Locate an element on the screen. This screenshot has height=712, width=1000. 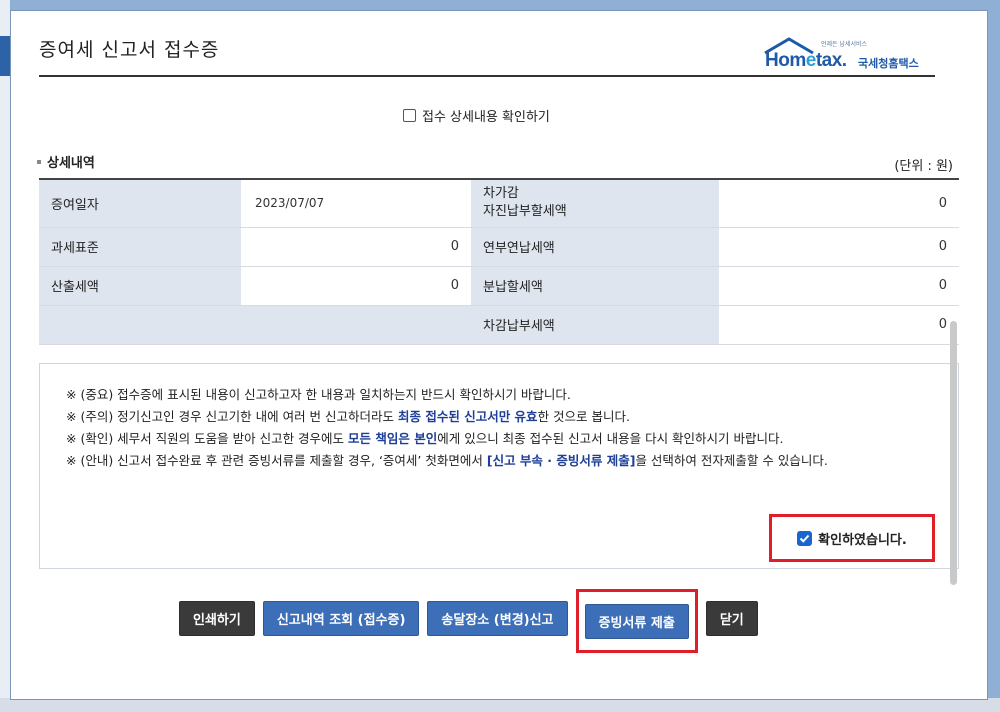
table-value is located at coordinates (356, 325).